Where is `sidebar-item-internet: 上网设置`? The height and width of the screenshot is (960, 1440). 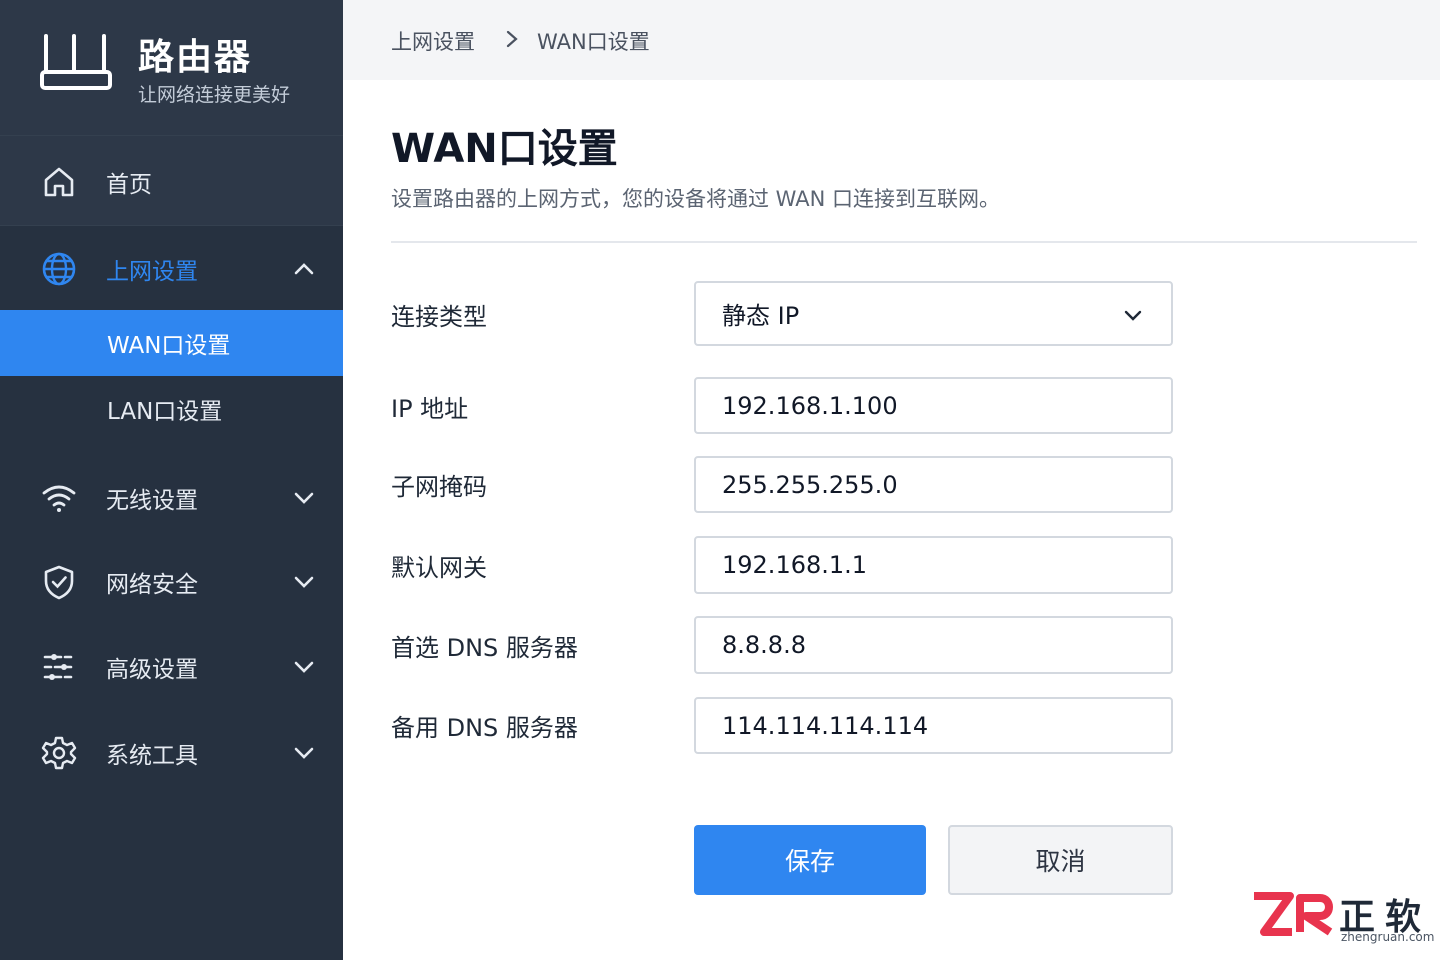
sidebar-item-internet: 上网设置 is located at coordinates (171, 269).